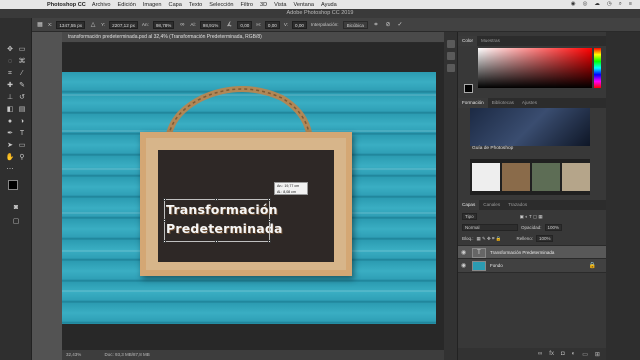  What do you see at coordinates (210, 24) in the screenshot?
I see `height-field: 98,91%` at bounding box center [210, 24].